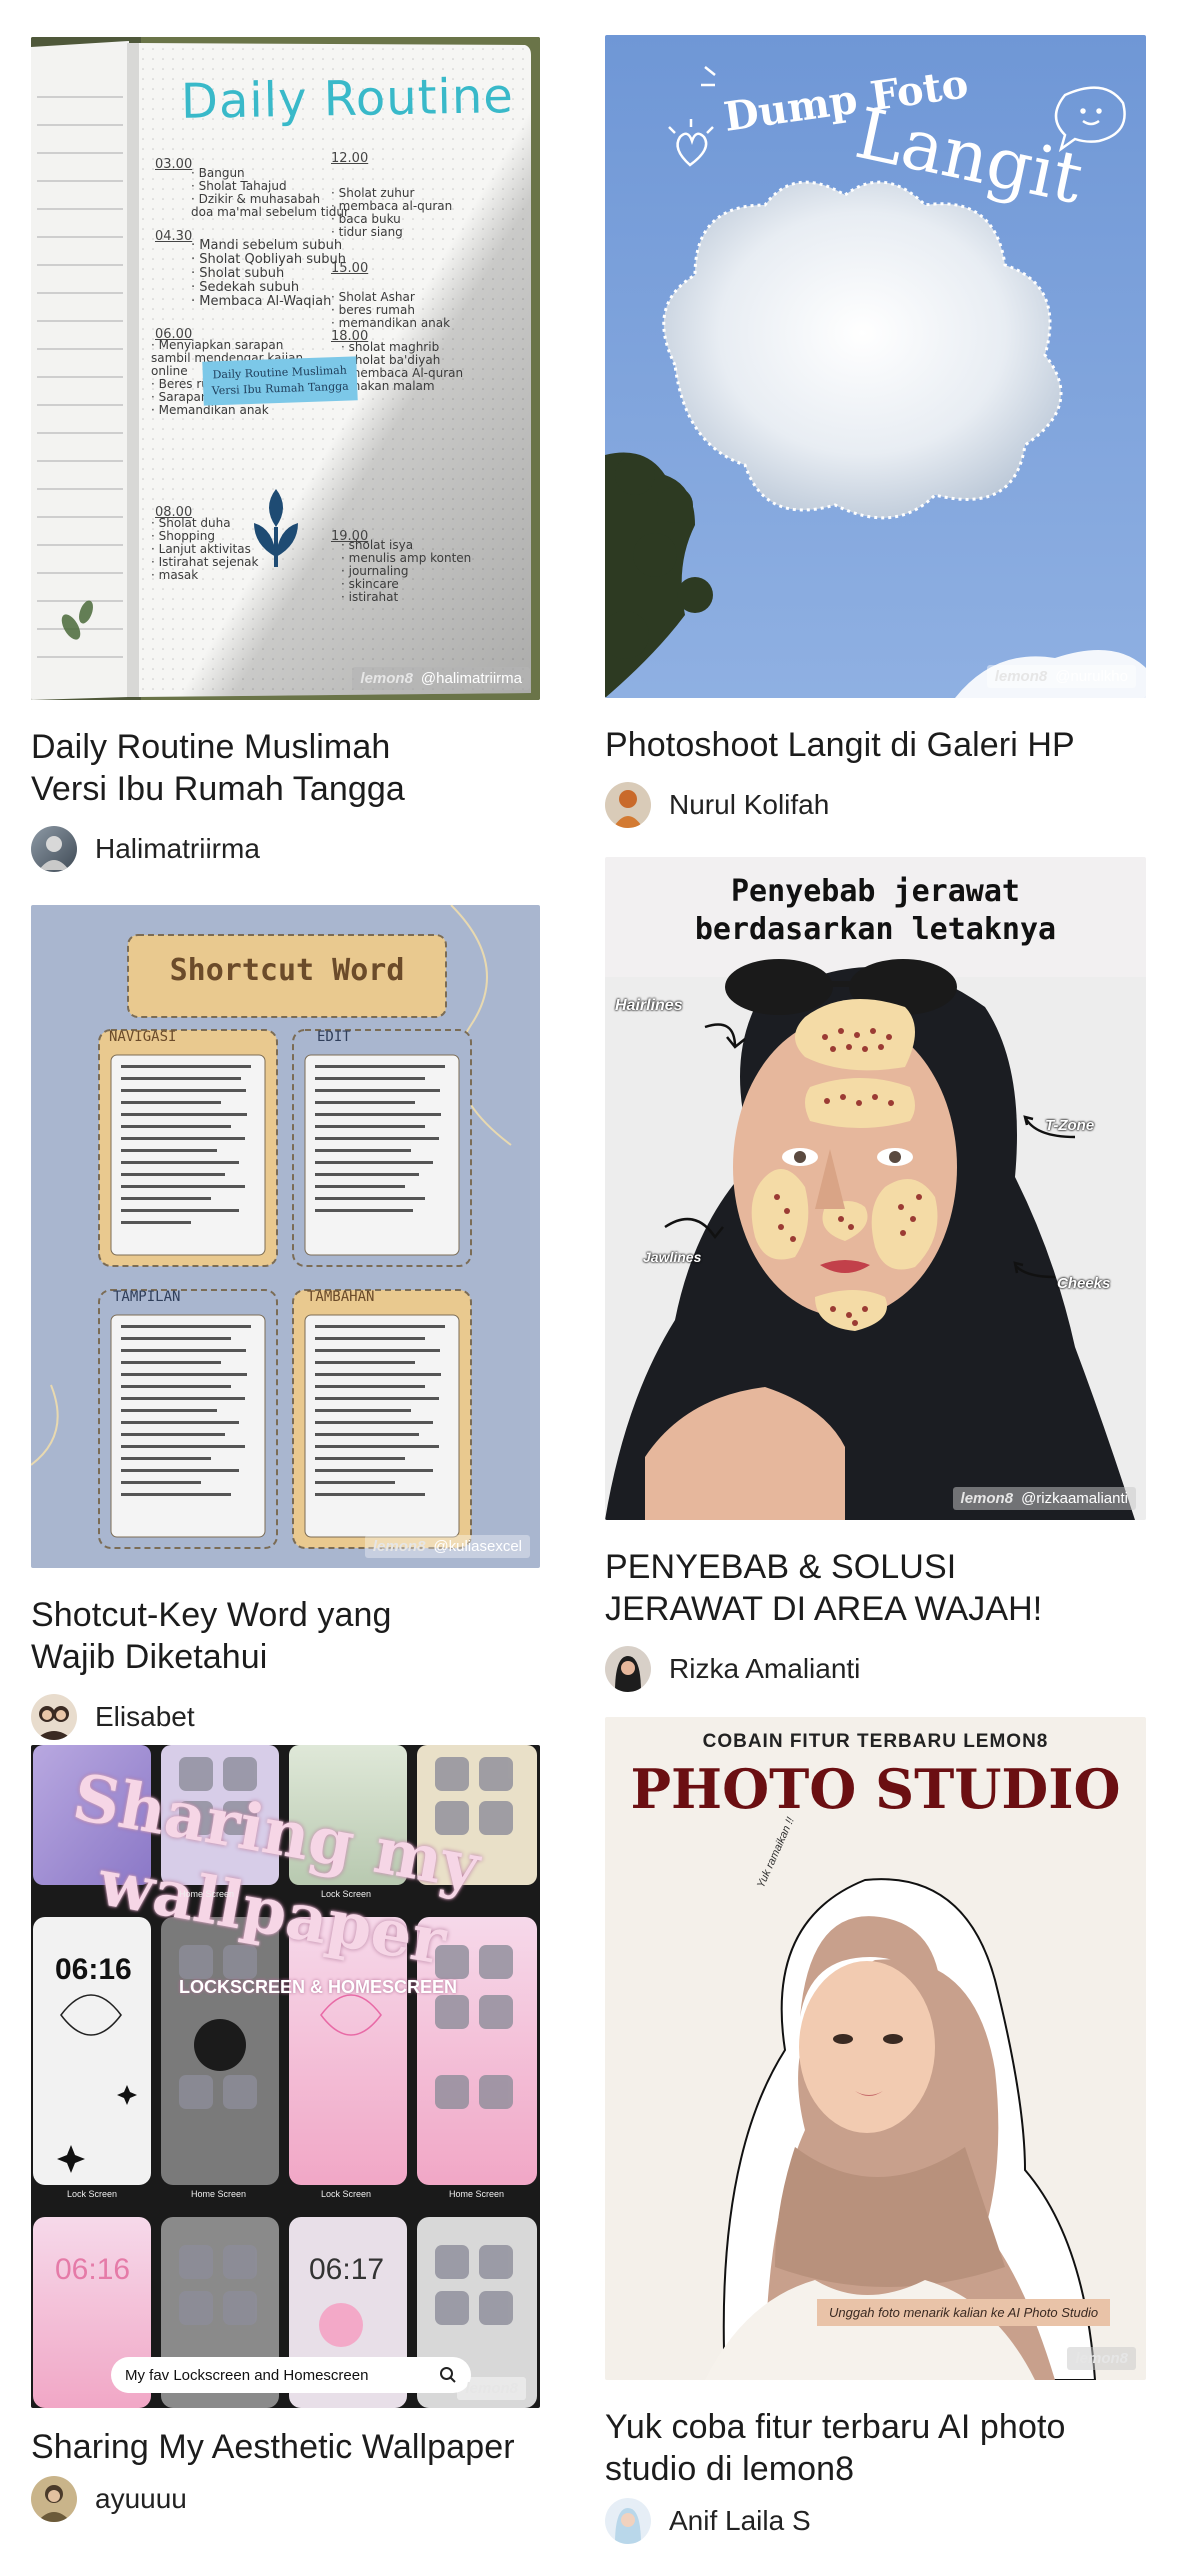  What do you see at coordinates (291, 2375) in the screenshot?
I see `search-pill: My fav Lockscreen and Homescreen` at bounding box center [291, 2375].